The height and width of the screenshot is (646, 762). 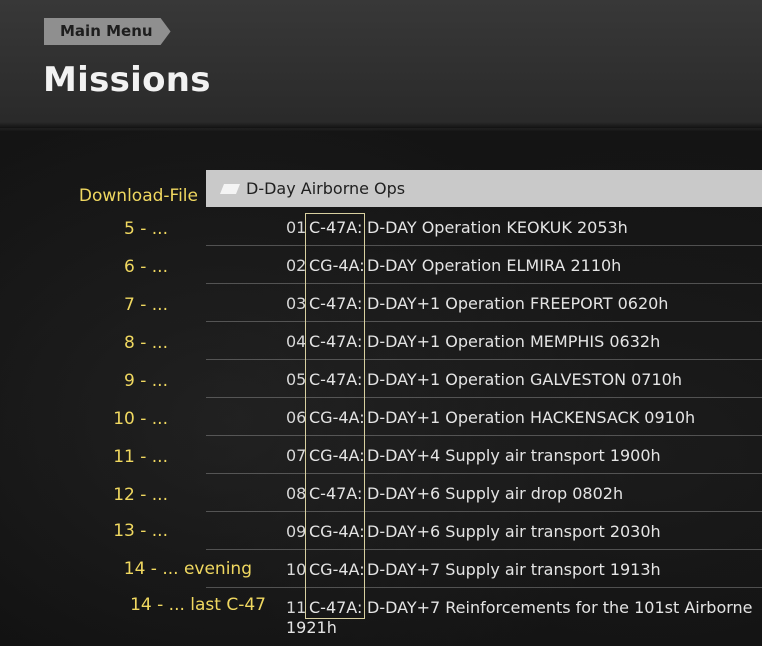 I want to click on mission-number: 08, so click(x=296, y=493).